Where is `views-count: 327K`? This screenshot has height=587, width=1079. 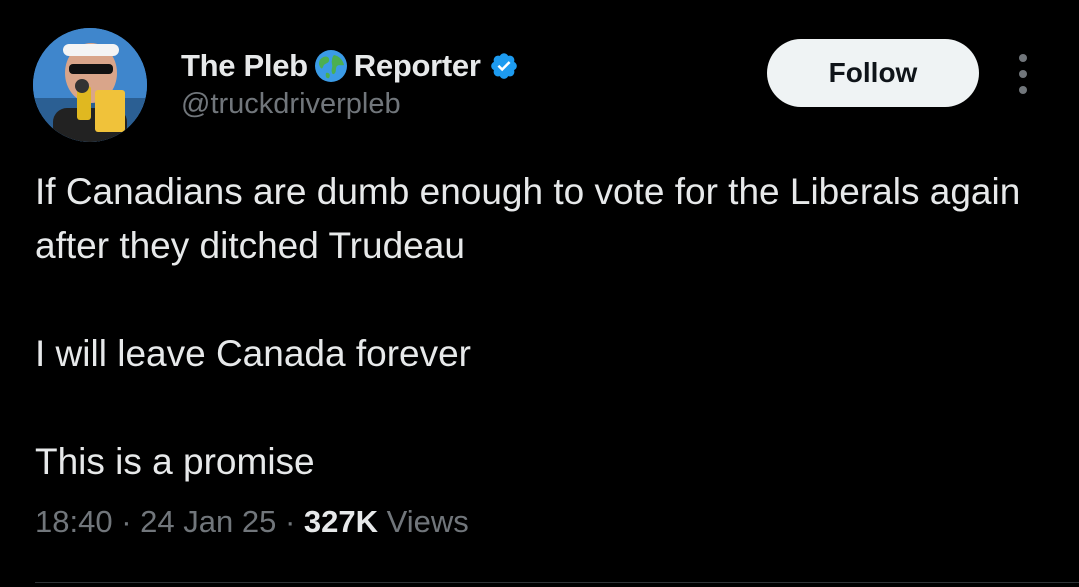 views-count: 327K is located at coordinates (340, 521).